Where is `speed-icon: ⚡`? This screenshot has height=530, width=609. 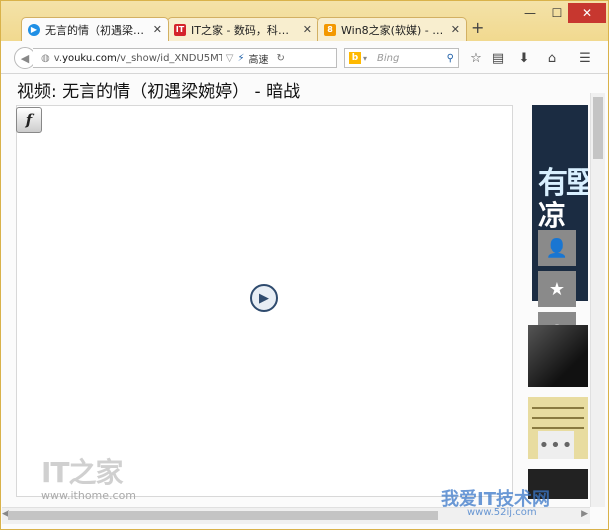
speed-icon: ⚡ is located at coordinates (241, 58).